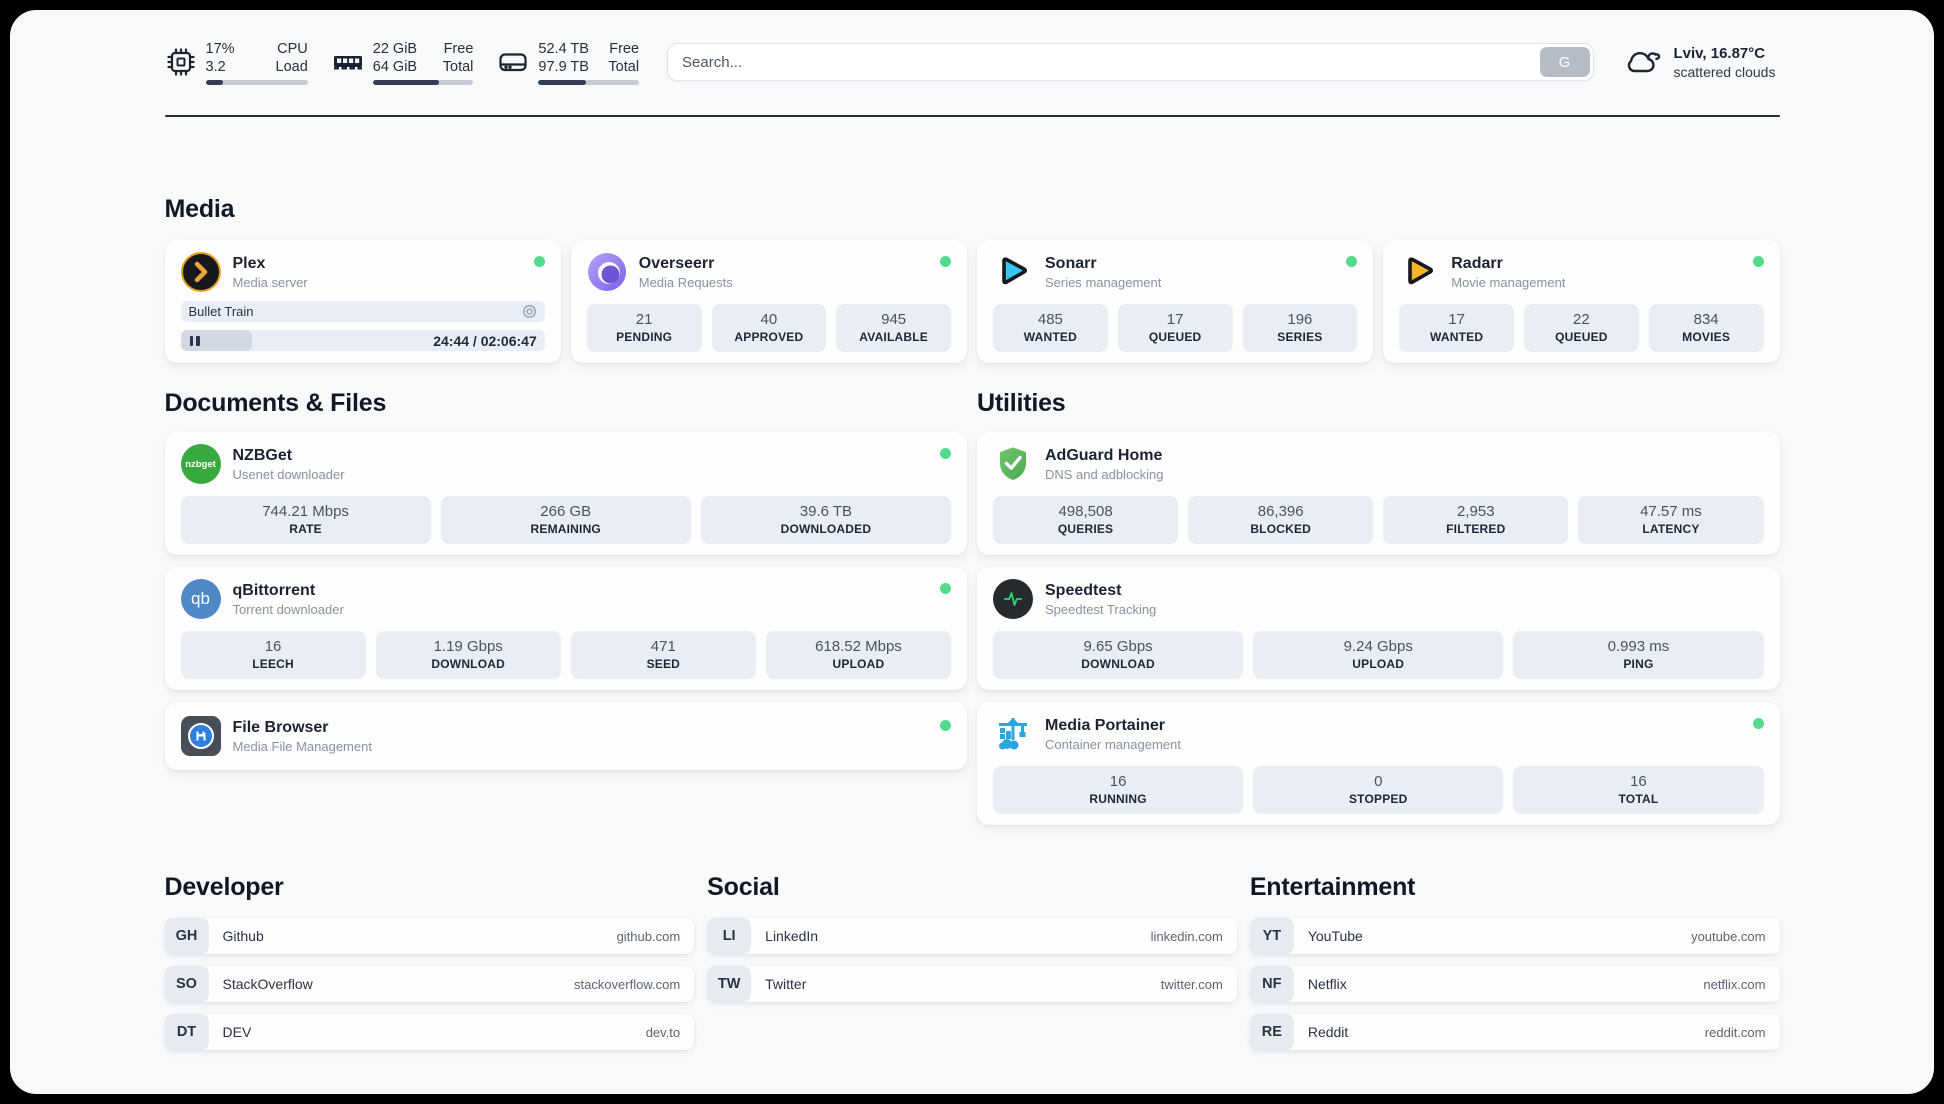 The image size is (1944, 1104). Describe the element at coordinates (262, 455) in the screenshot. I see `app-name: NZBGet` at that location.